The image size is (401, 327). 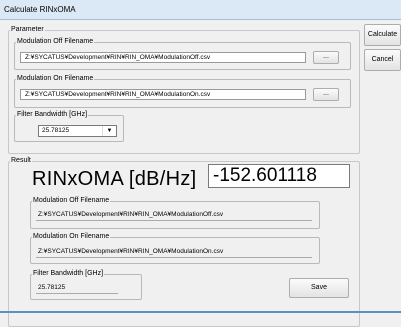 I want to click on result-mod-on-label: Modulation On Filename, so click(x=71, y=236).